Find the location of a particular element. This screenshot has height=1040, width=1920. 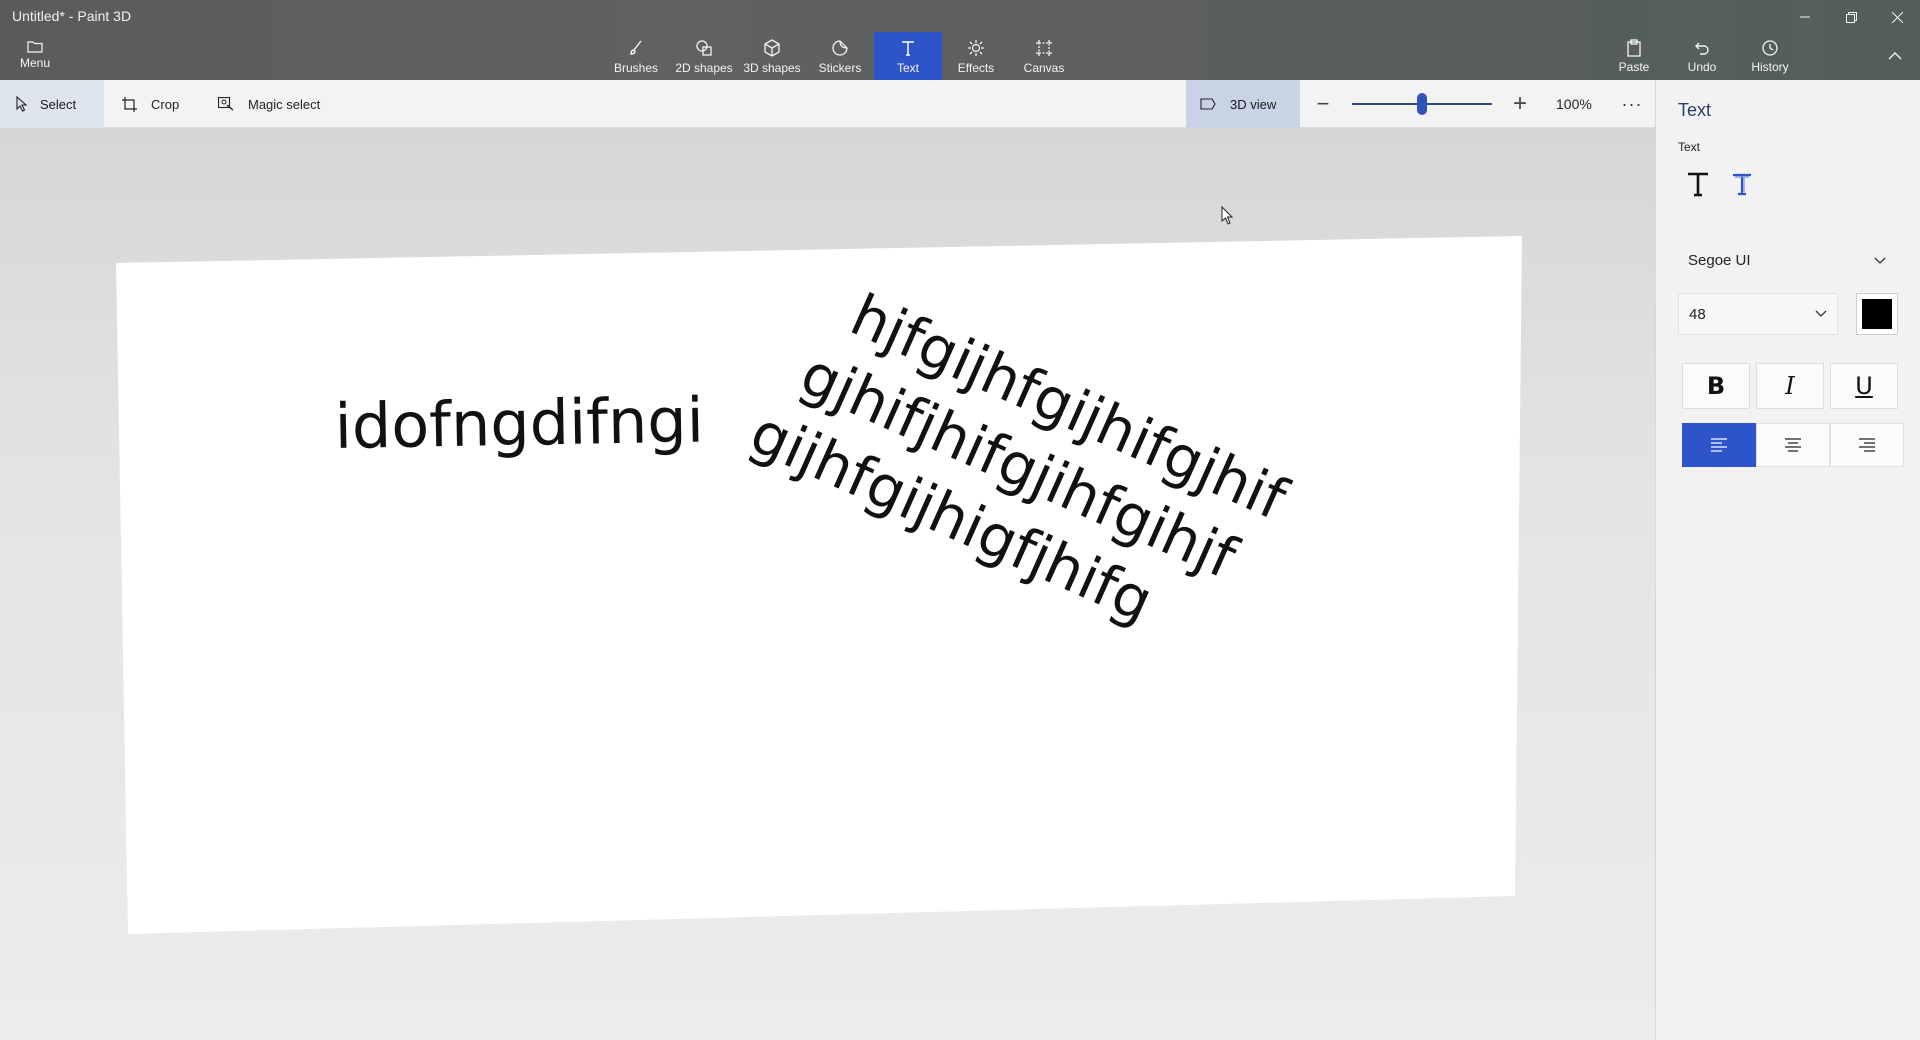

paste-icon is located at coordinates (1634, 47).